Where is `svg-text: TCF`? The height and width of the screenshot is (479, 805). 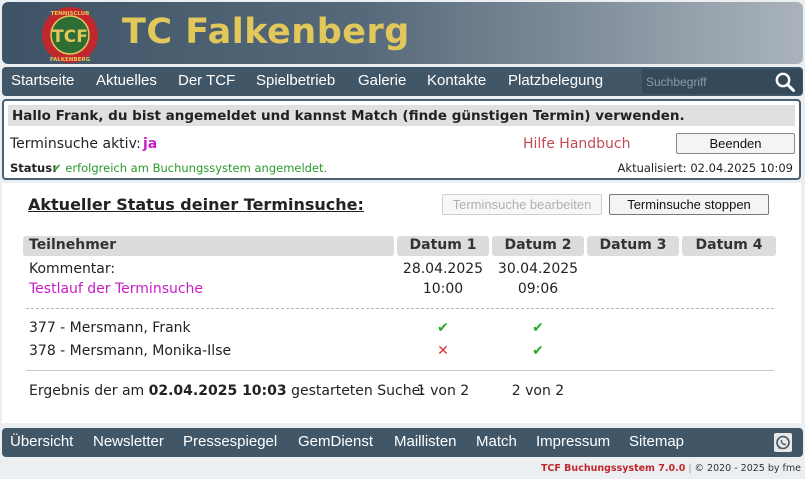
svg-text: TCF is located at coordinates (70, 37).